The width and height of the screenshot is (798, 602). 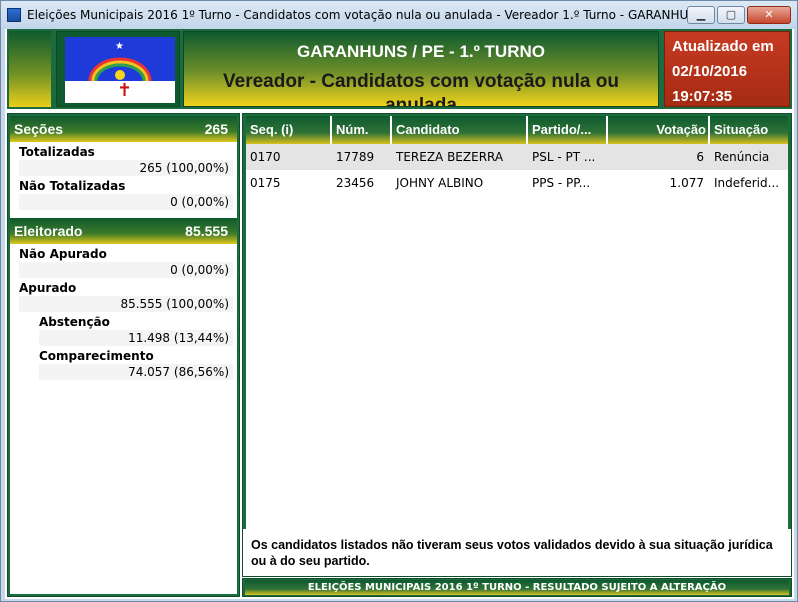 What do you see at coordinates (126, 304) in the screenshot?
I see `apurado-value: 85.555 (100,00%)` at bounding box center [126, 304].